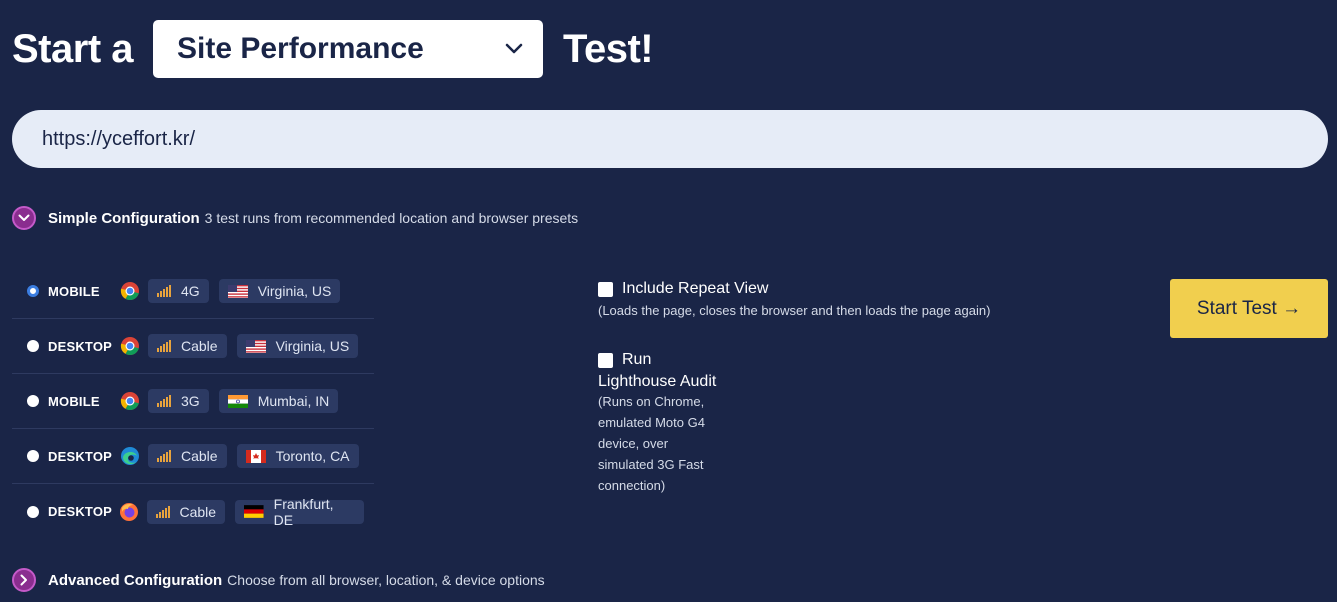  What do you see at coordinates (808, 360) in the screenshot?
I see `lighthouse-option: Run` at bounding box center [808, 360].